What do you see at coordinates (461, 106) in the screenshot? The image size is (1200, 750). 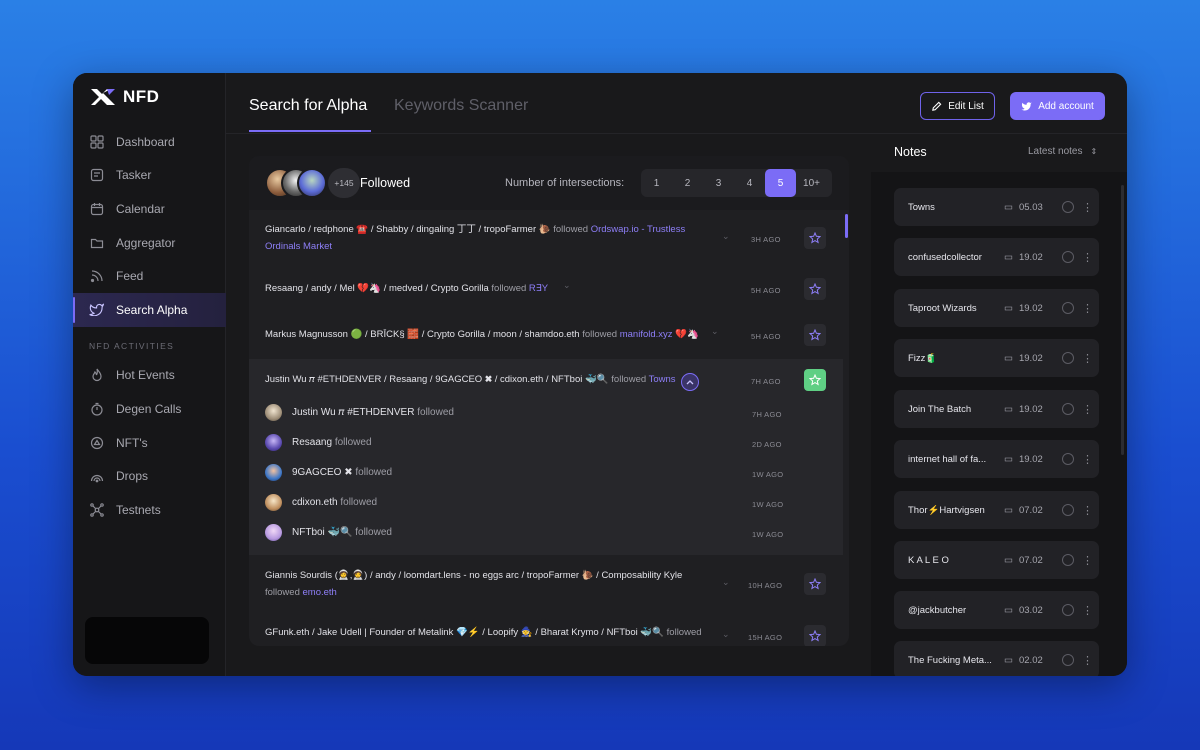 I see `tab-keywords-scanner: Keywords Scanner` at bounding box center [461, 106].